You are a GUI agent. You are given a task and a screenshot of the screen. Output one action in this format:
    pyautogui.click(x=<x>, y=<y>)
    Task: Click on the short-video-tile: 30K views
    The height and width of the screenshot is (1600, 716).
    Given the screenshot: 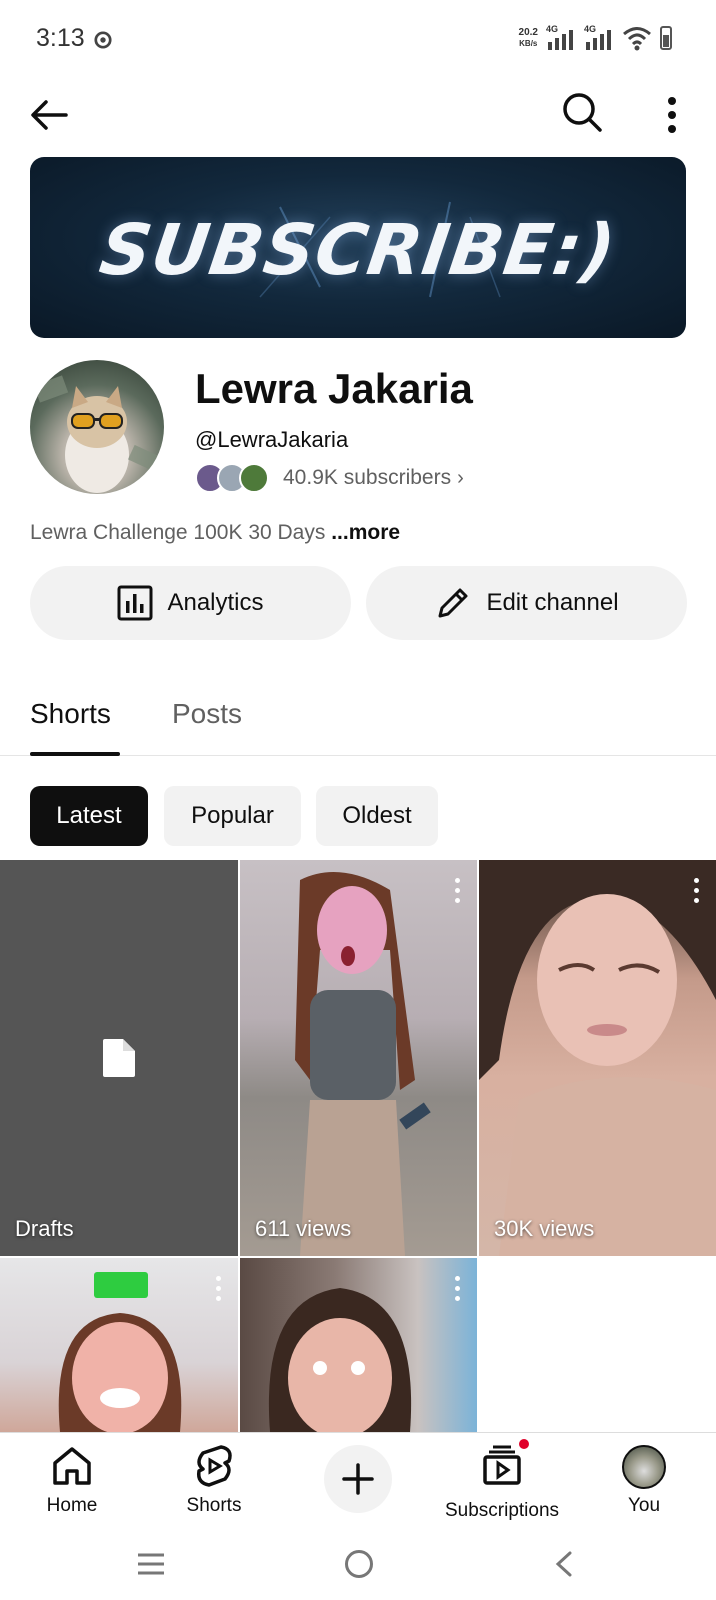 What is the action you would take?
    pyautogui.click(x=597, y=1058)
    